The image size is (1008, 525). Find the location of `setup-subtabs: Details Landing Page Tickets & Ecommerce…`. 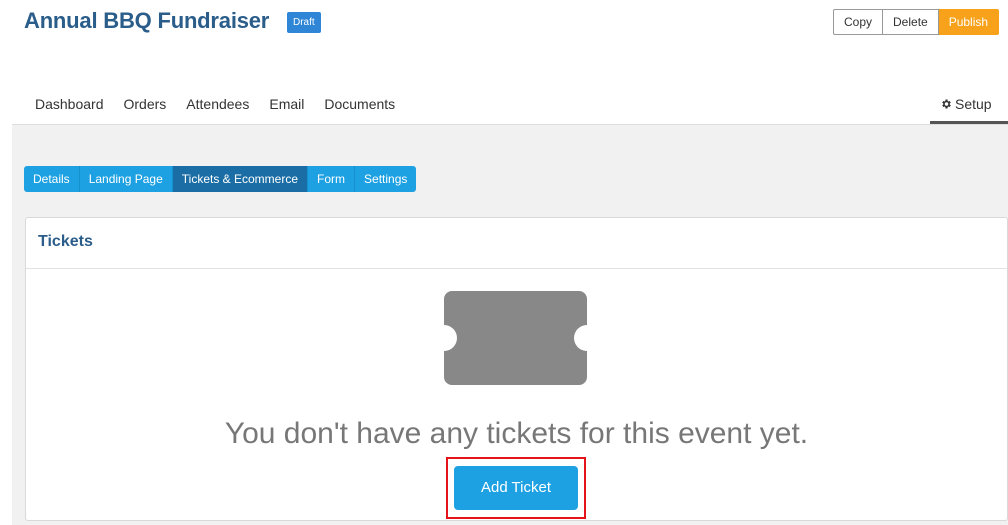

setup-subtabs: Details Landing Page Tickets & Ecommerce… is located at coordinates (220, 179).